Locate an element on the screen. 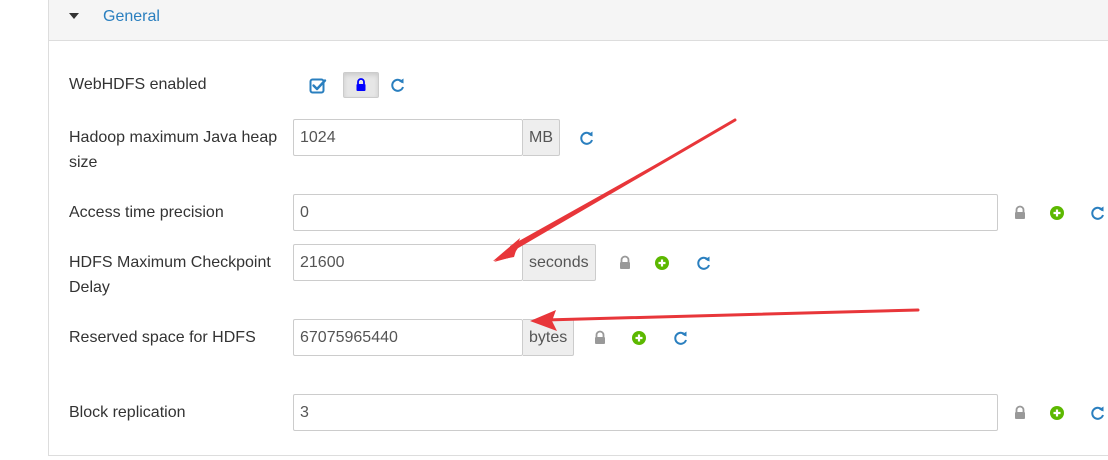 This screenshot has width=1108, height=460. block-replication-input is located at coordinates (645, 412).